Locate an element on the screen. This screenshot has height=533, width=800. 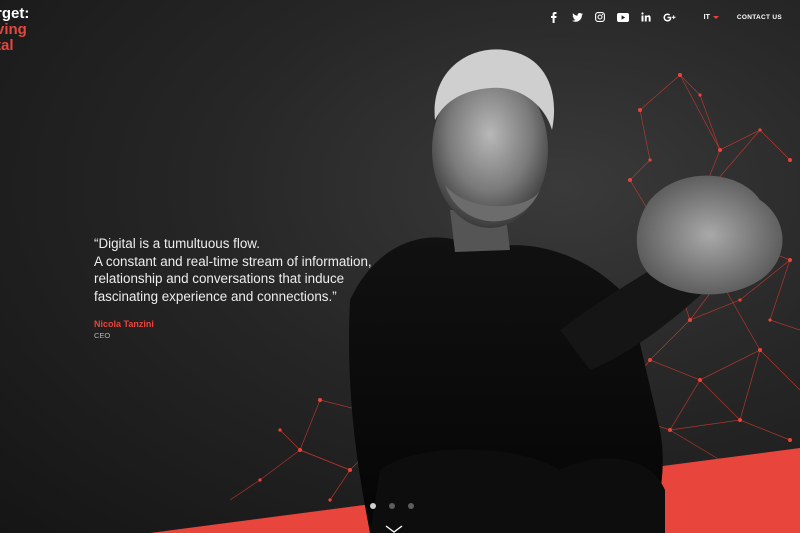
slider-pagination is located at coordinates (392, 506).